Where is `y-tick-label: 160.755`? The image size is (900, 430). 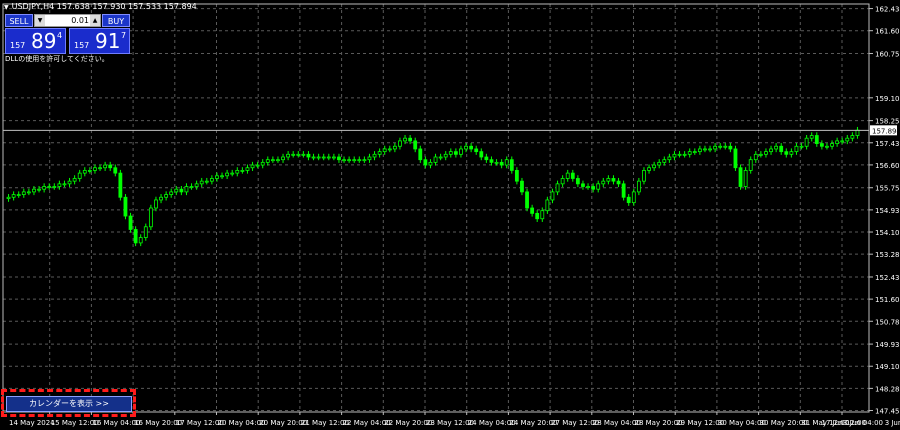 y-tick-label: 160.755 is located at coordinates (887, 55).